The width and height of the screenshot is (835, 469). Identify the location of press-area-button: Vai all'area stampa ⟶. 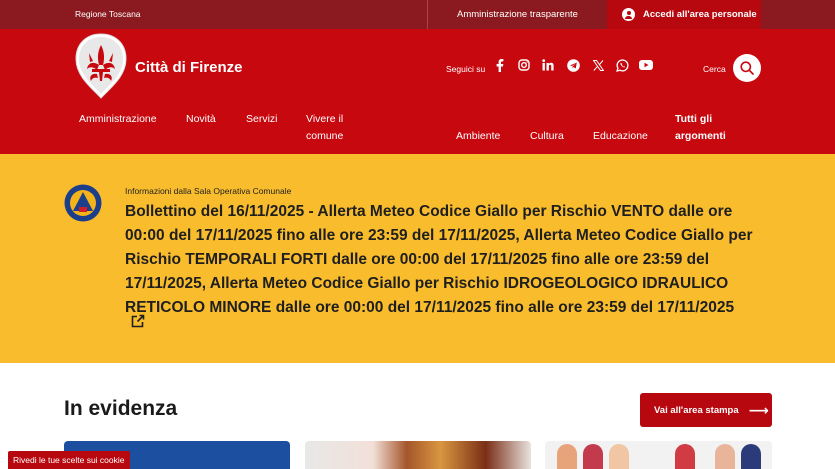
(706, 410).